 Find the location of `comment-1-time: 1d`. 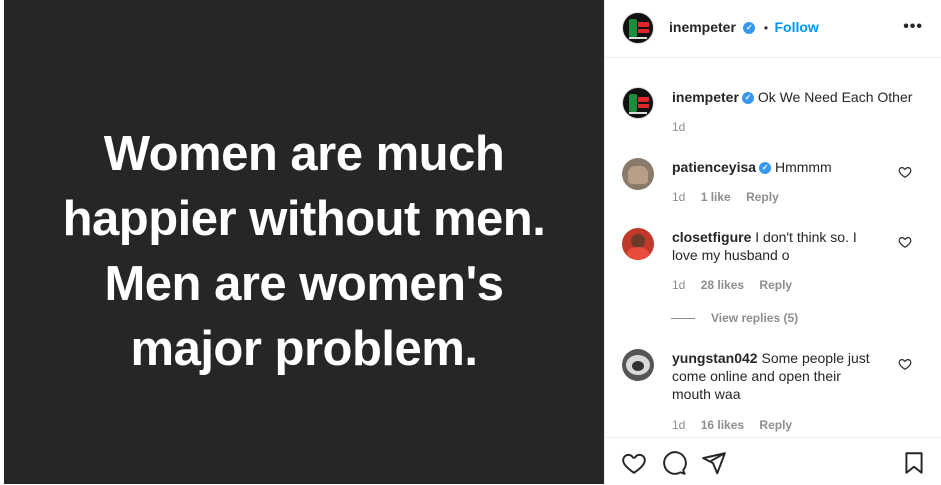

comment-1-time: 1d is located at coordinates (678, 197).